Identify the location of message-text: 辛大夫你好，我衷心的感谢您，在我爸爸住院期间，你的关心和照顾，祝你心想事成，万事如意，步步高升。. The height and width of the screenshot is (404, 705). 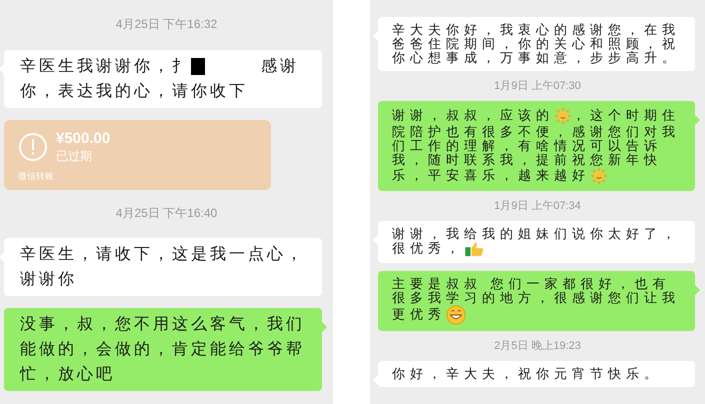
(536, 44).